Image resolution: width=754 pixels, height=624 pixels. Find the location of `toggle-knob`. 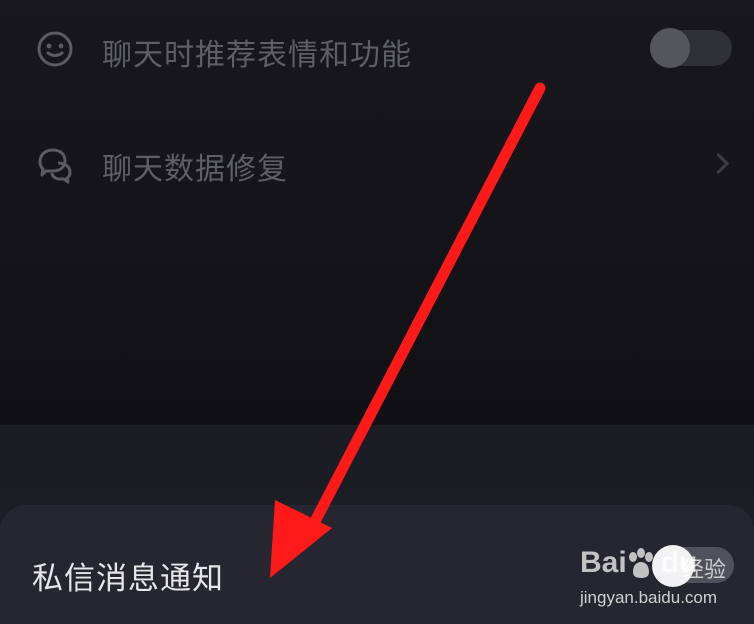

toggle-knob is located at coordinates (670, 48).